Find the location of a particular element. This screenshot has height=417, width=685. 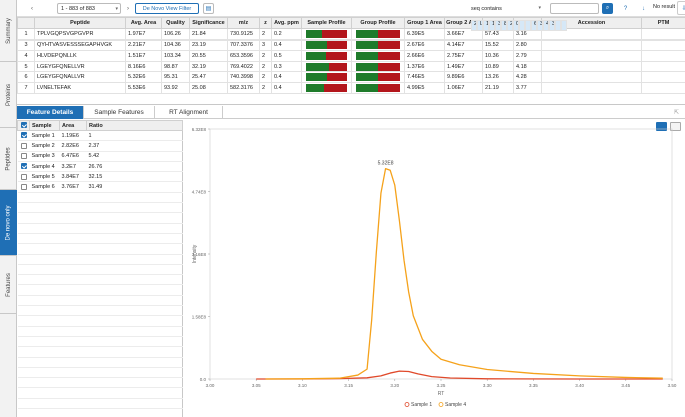

search-mode-text: seq contains is located at coordinates (486, 8).